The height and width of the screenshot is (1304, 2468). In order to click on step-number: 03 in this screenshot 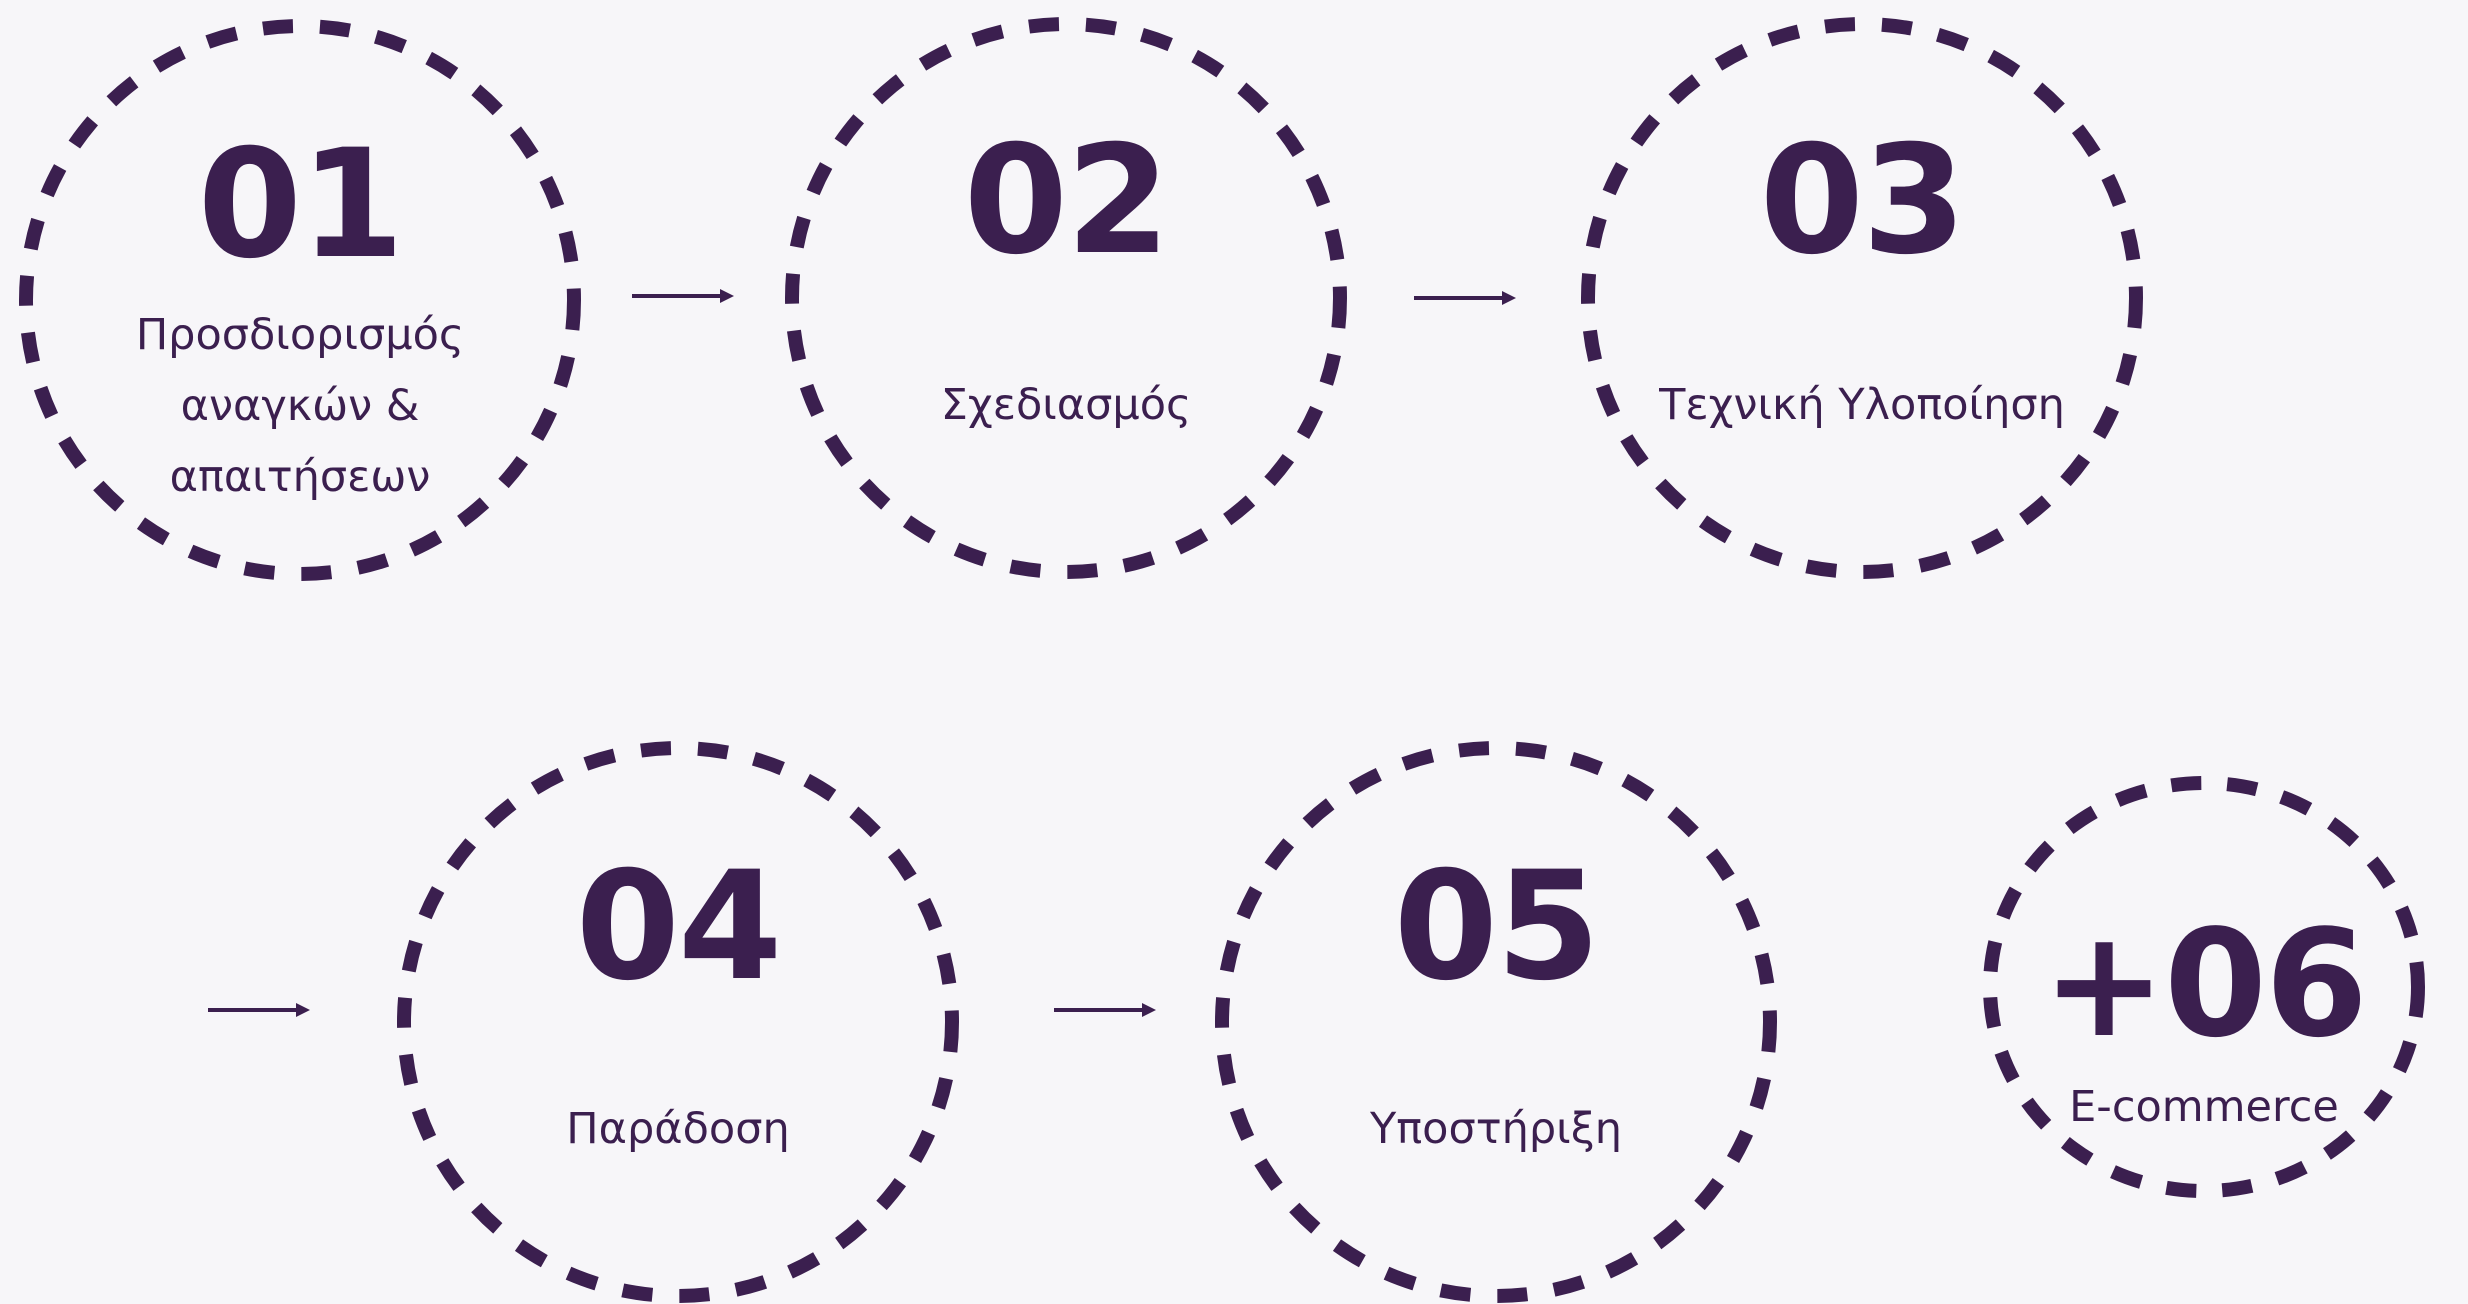, I will do `click(1863, 201)`.